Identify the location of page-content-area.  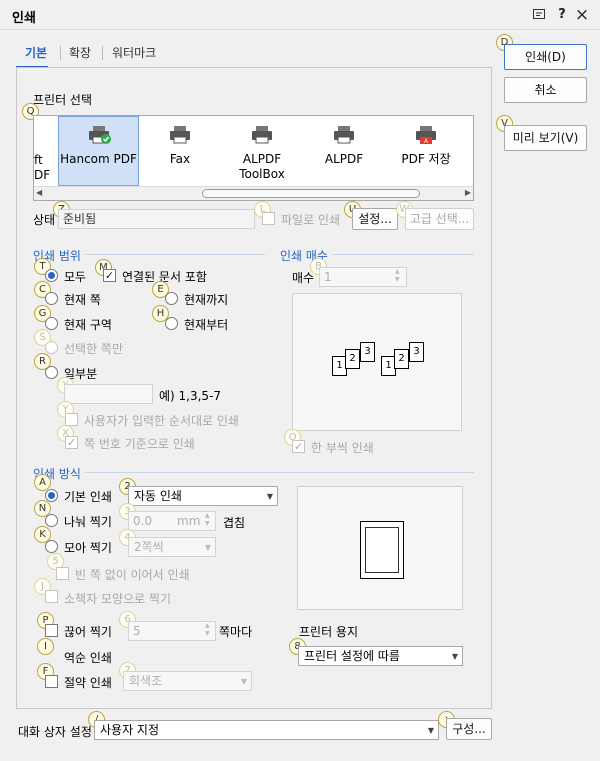
(382, 550).